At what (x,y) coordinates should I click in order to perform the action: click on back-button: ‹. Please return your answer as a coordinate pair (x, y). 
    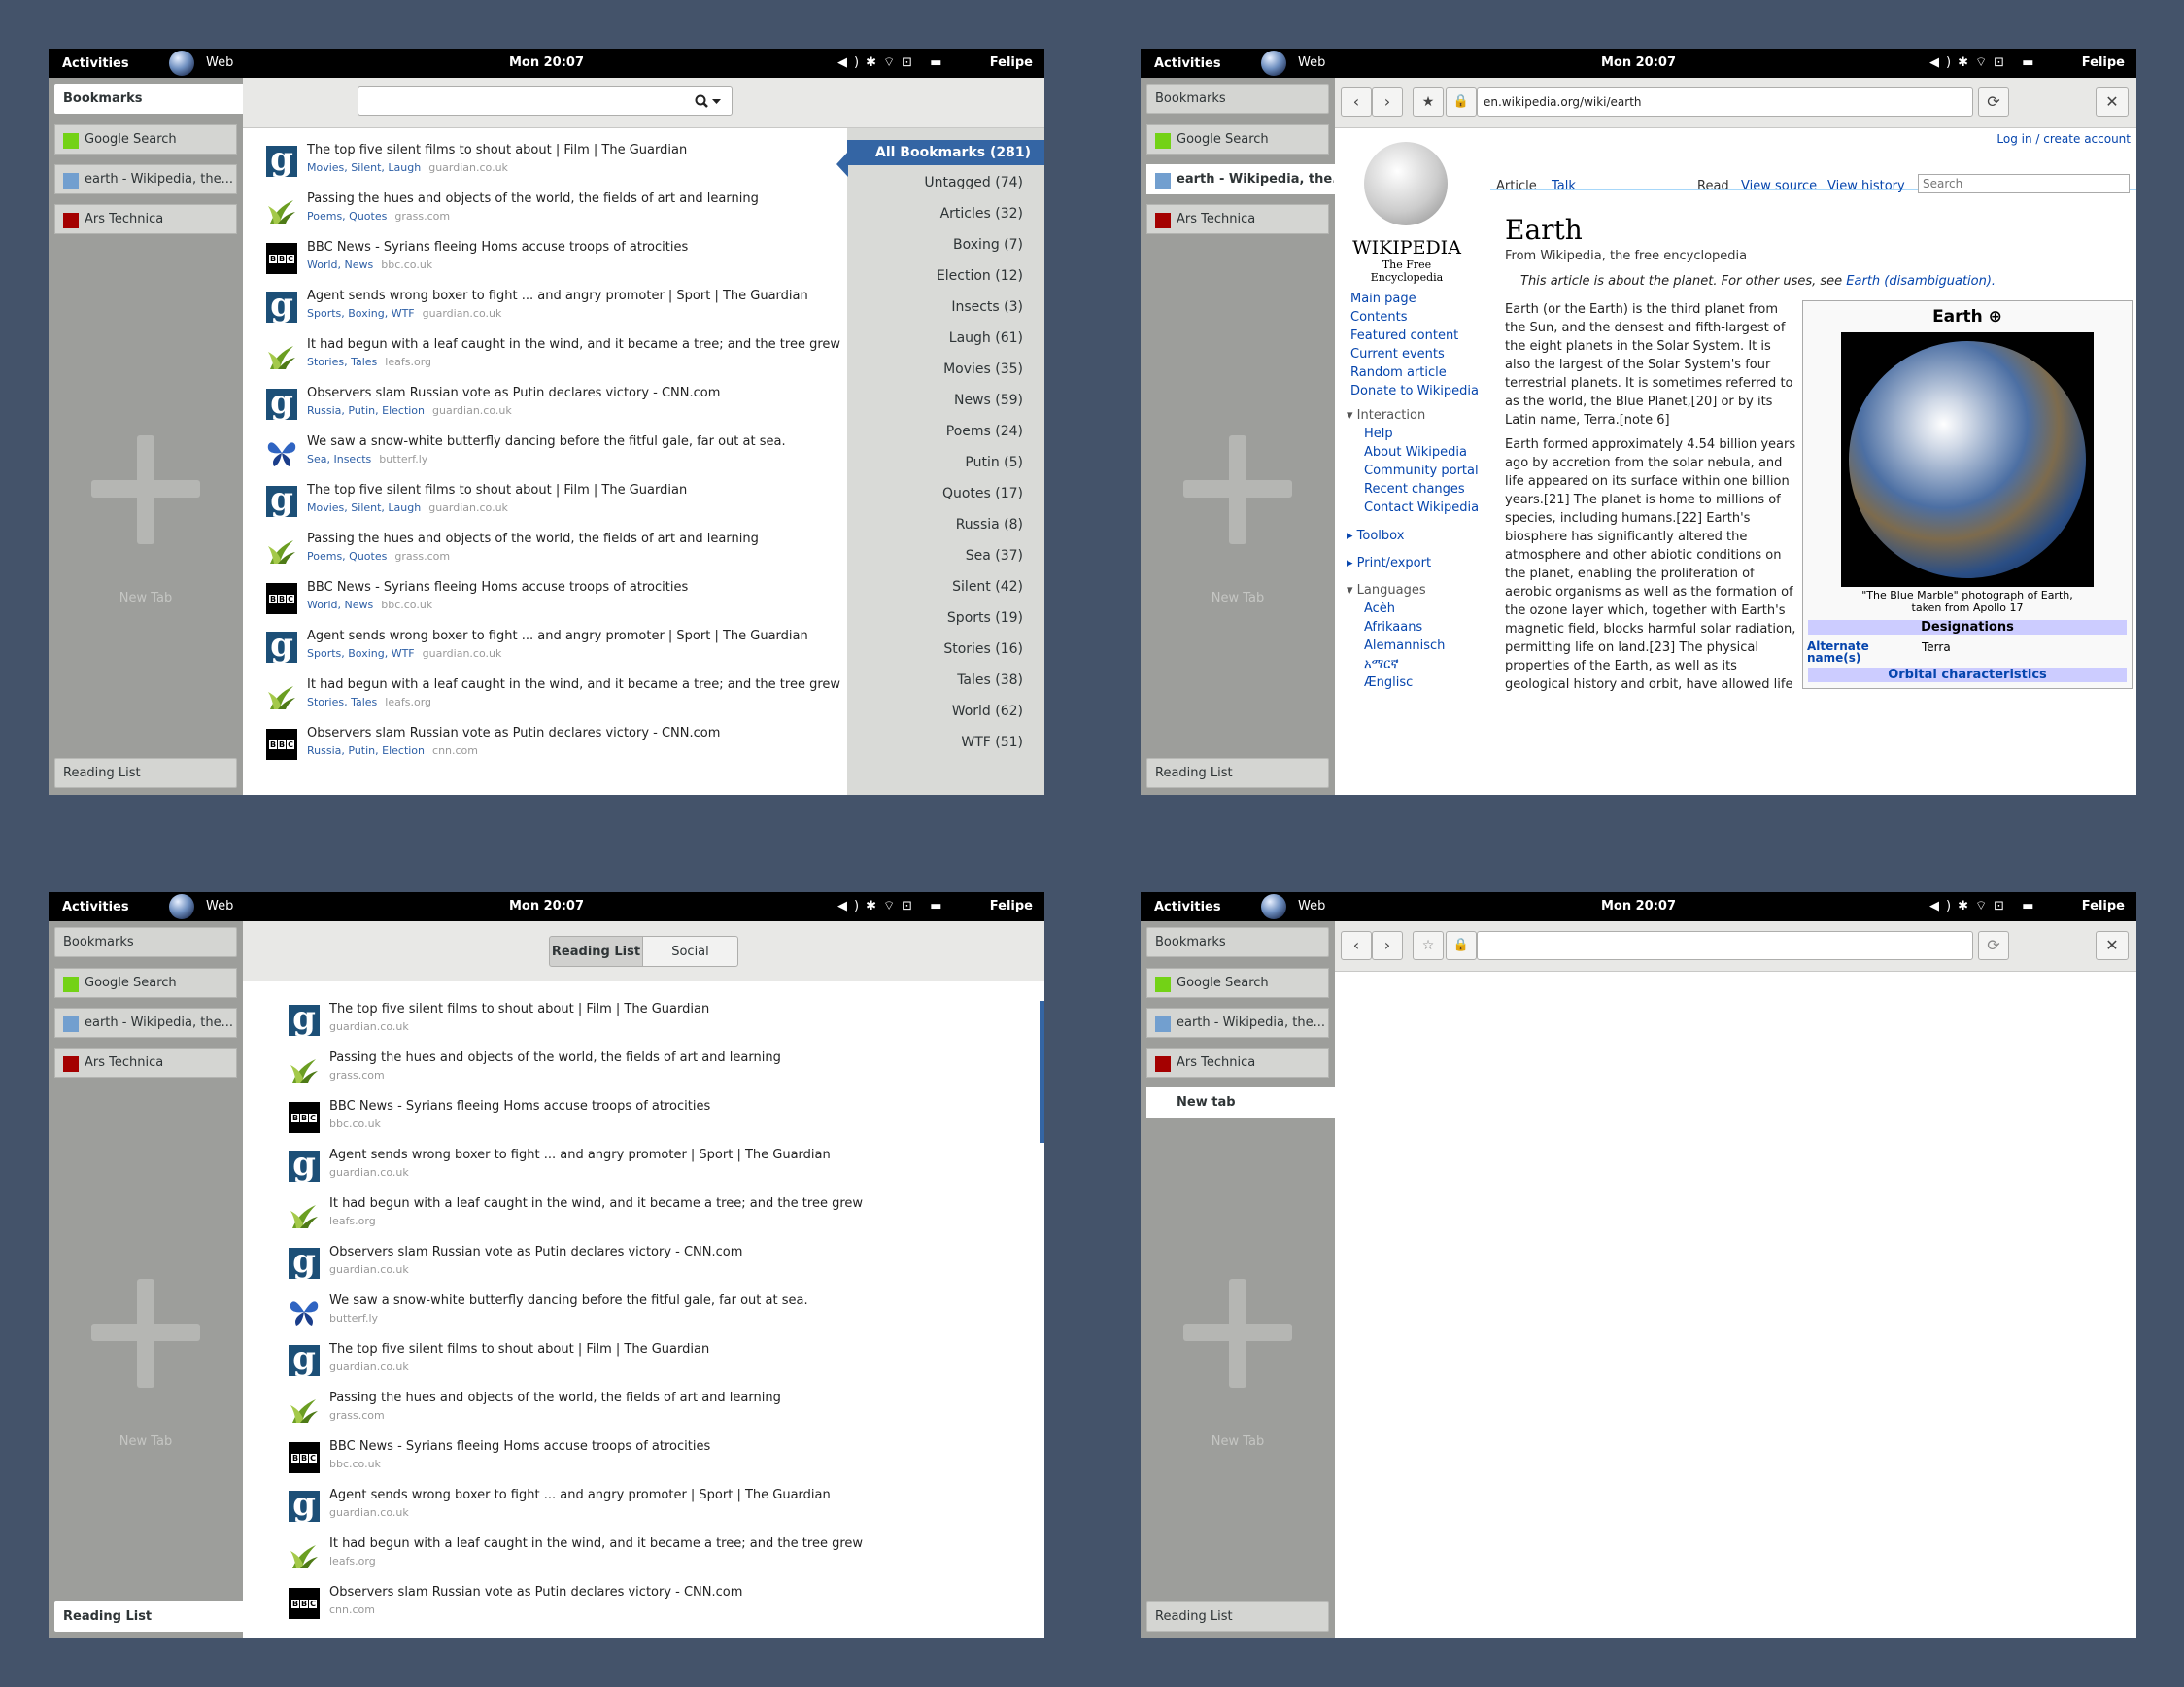
    Looking at the image, I should click on (1356, 102).